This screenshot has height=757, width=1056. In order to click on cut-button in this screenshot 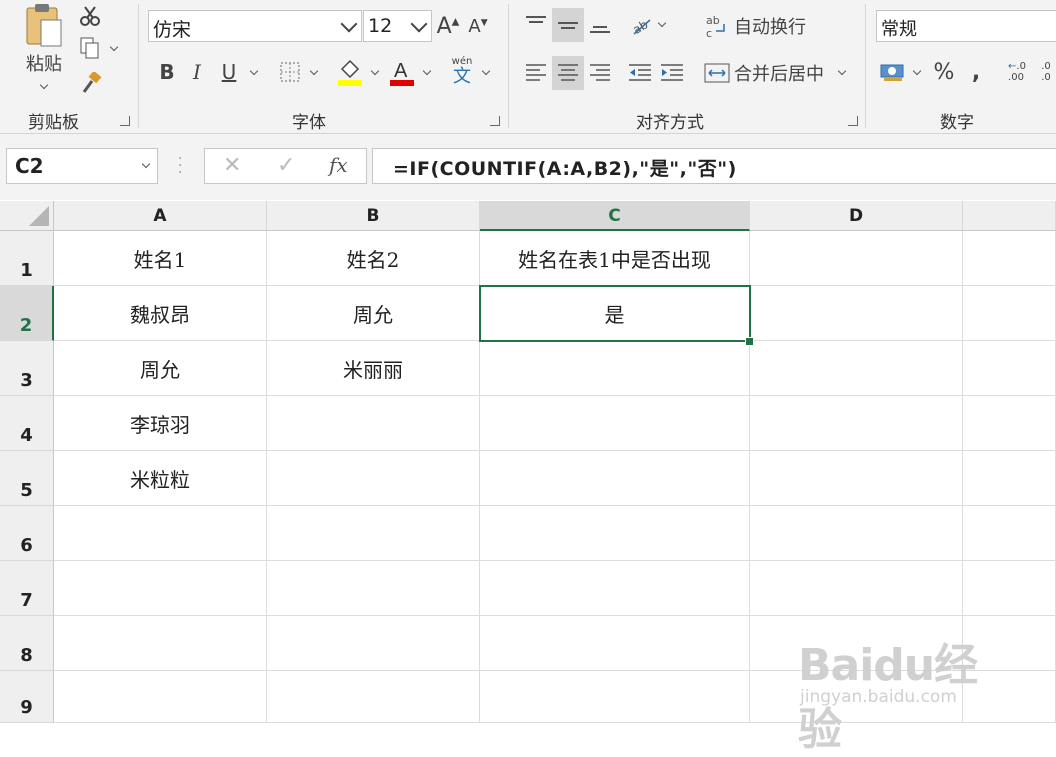, I will do `click(90, 16)`.